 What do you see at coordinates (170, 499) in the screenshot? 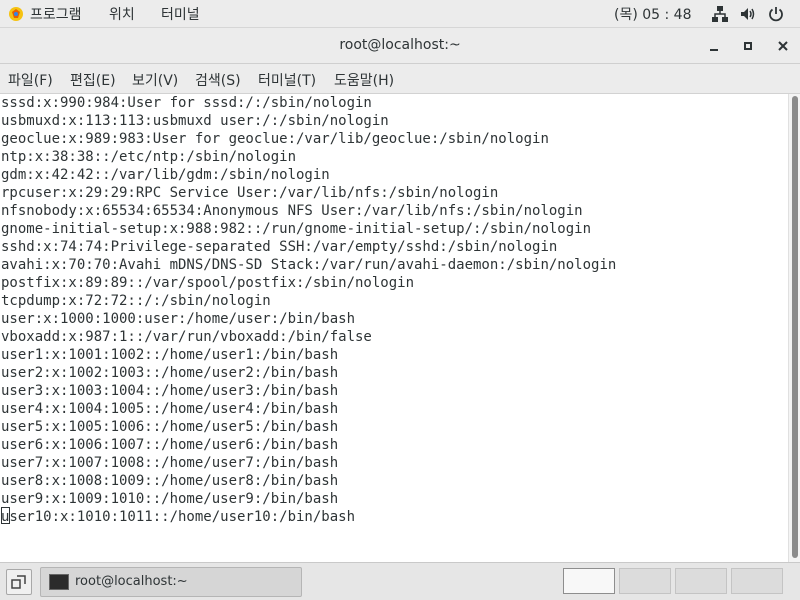
I see `terminal-line: user9:x:1009:1010::/home/user9:/bin/bash` at bounding box center [170, 499].